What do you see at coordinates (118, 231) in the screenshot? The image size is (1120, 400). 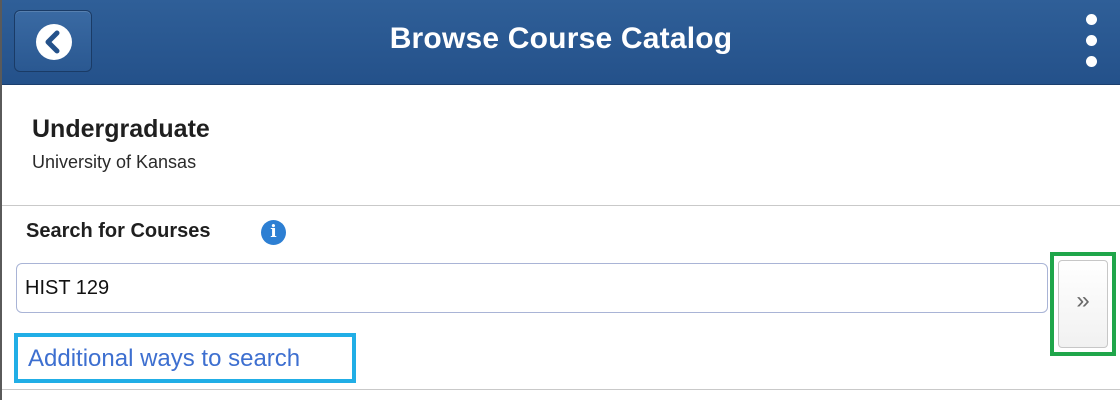 I see `search-label: Search for Courses` at bounding box center [118, 231].